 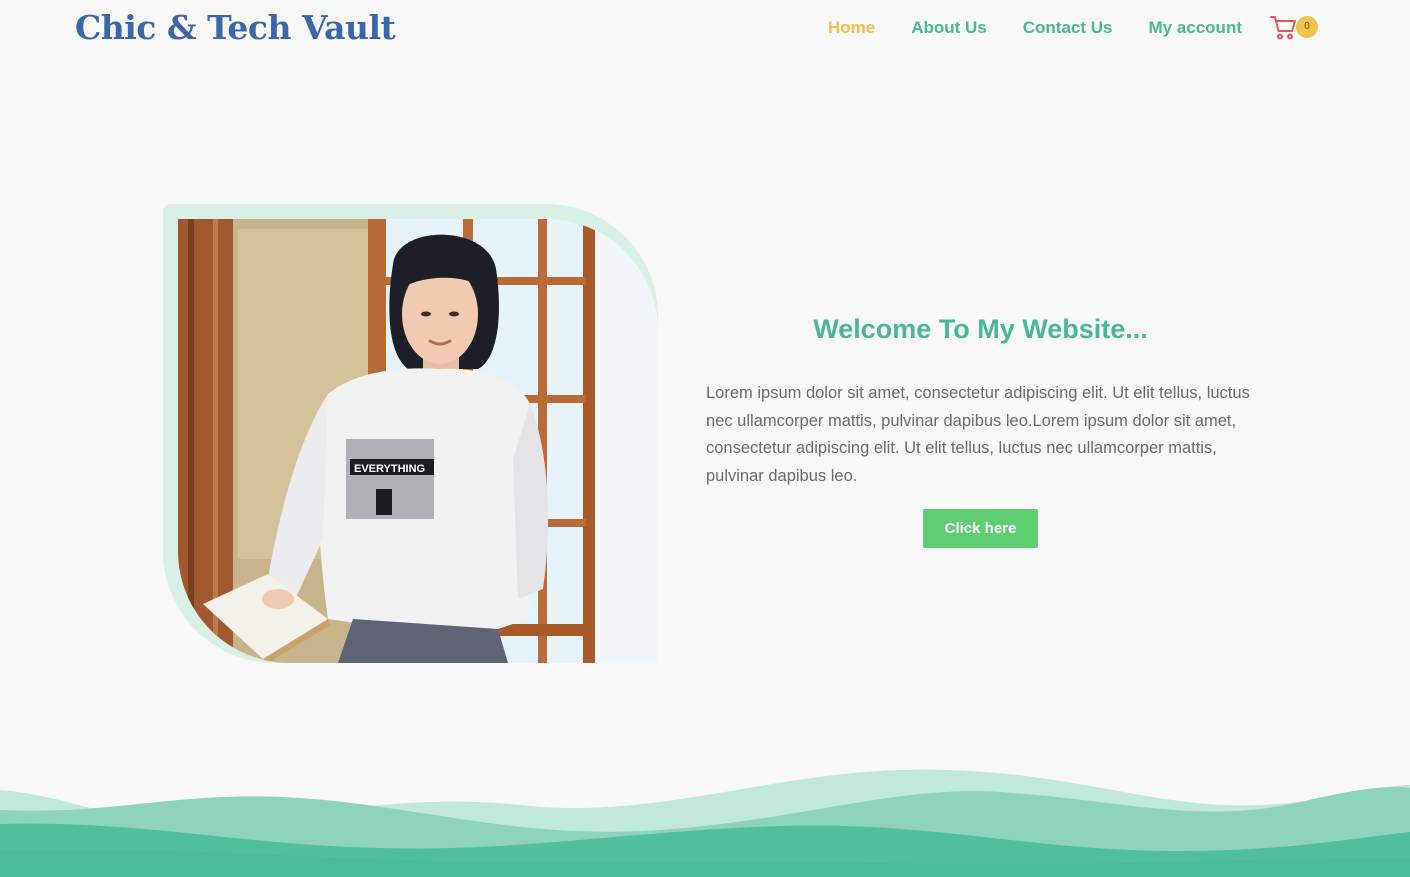 I want to click on click-here-button: Click here, so click(x=980, y=528).